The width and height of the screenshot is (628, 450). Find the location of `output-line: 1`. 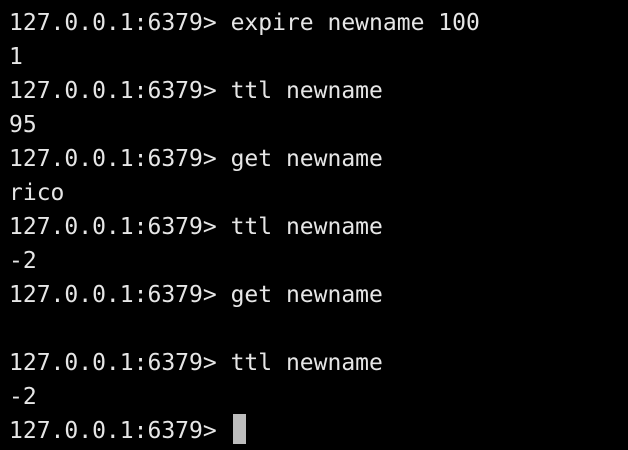

output-line: 1 is located at coordinates (16, 57).